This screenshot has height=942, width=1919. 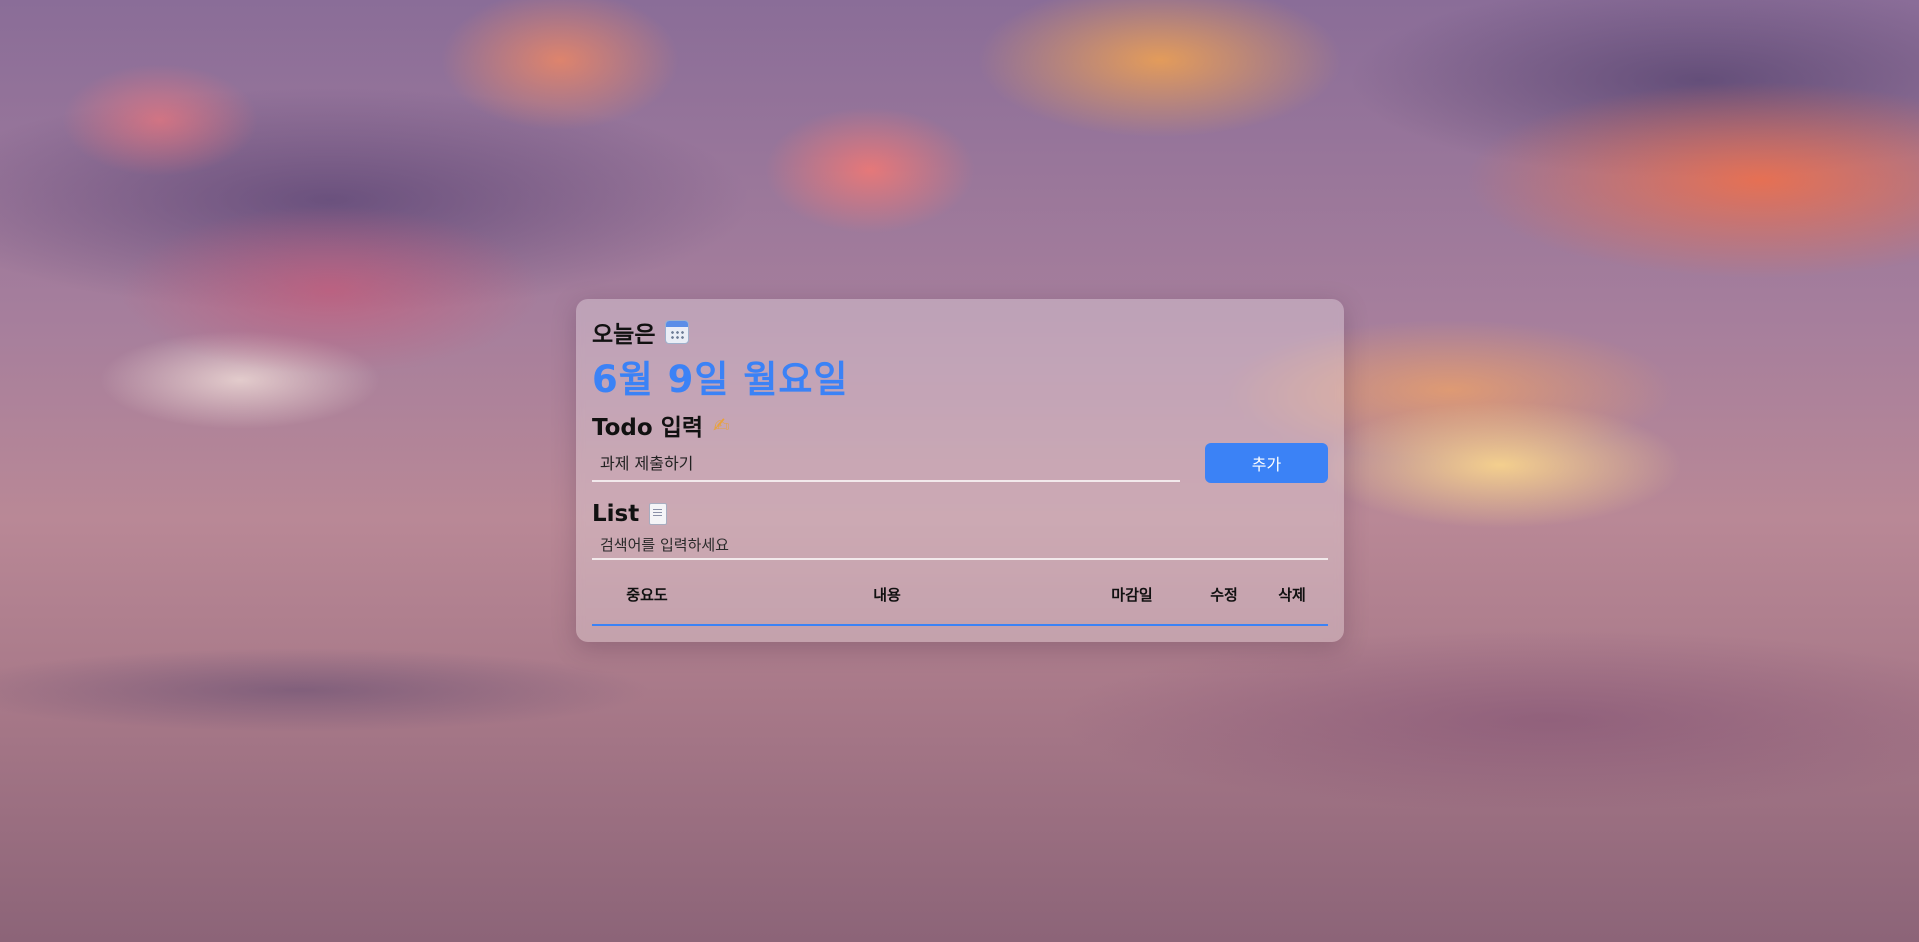 I want to click on column-header-content: 내용, so click(x=887, y=595).